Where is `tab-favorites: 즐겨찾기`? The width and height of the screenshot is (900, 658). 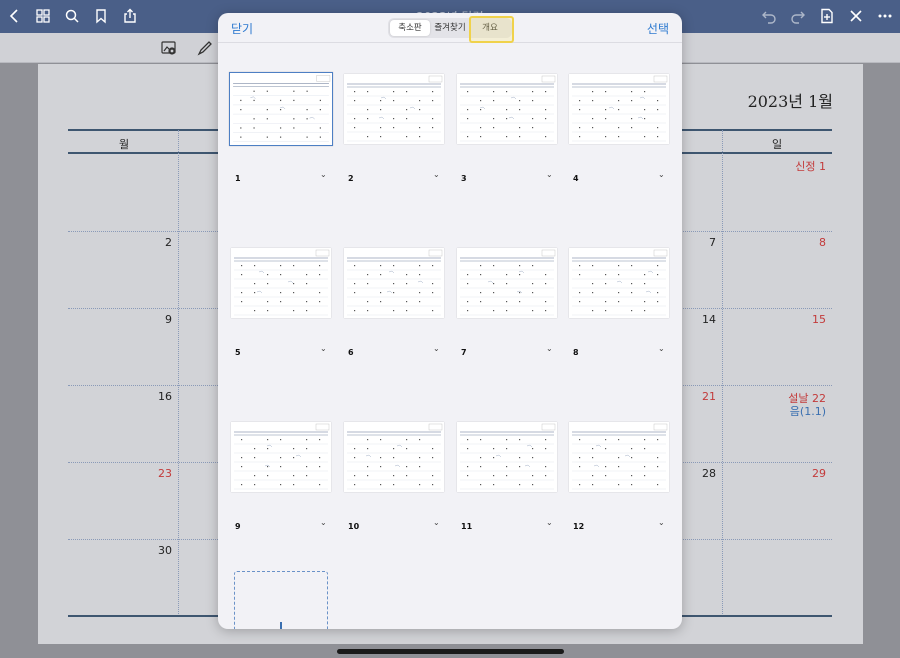 tab-favorites: 즐겨찾기 is located at coordinates (450, 28).